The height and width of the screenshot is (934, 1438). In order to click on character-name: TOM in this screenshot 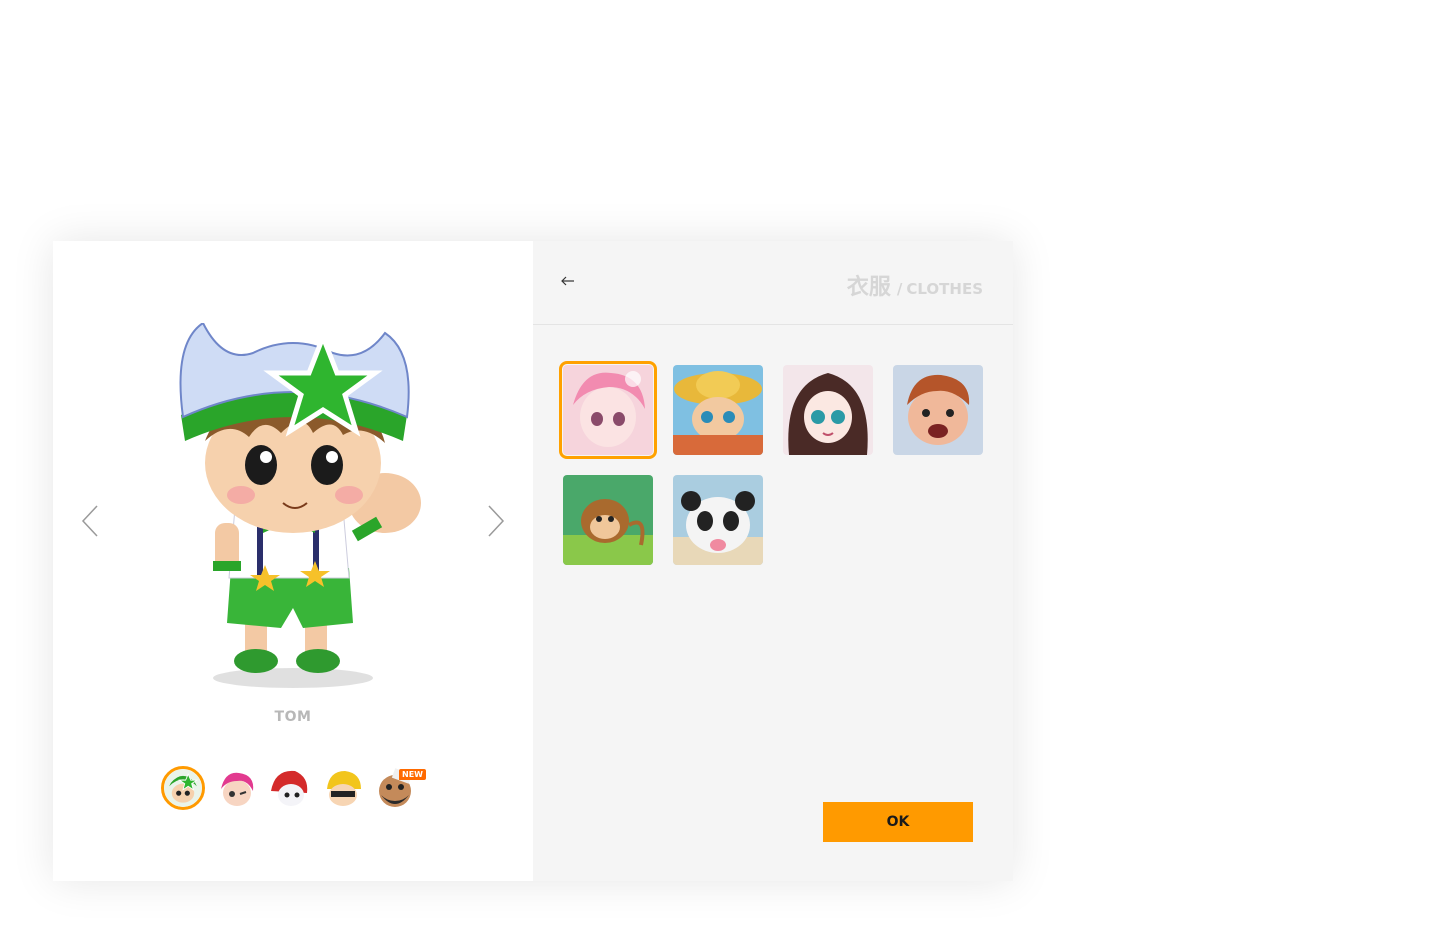, I will do `click(293, 717)`.